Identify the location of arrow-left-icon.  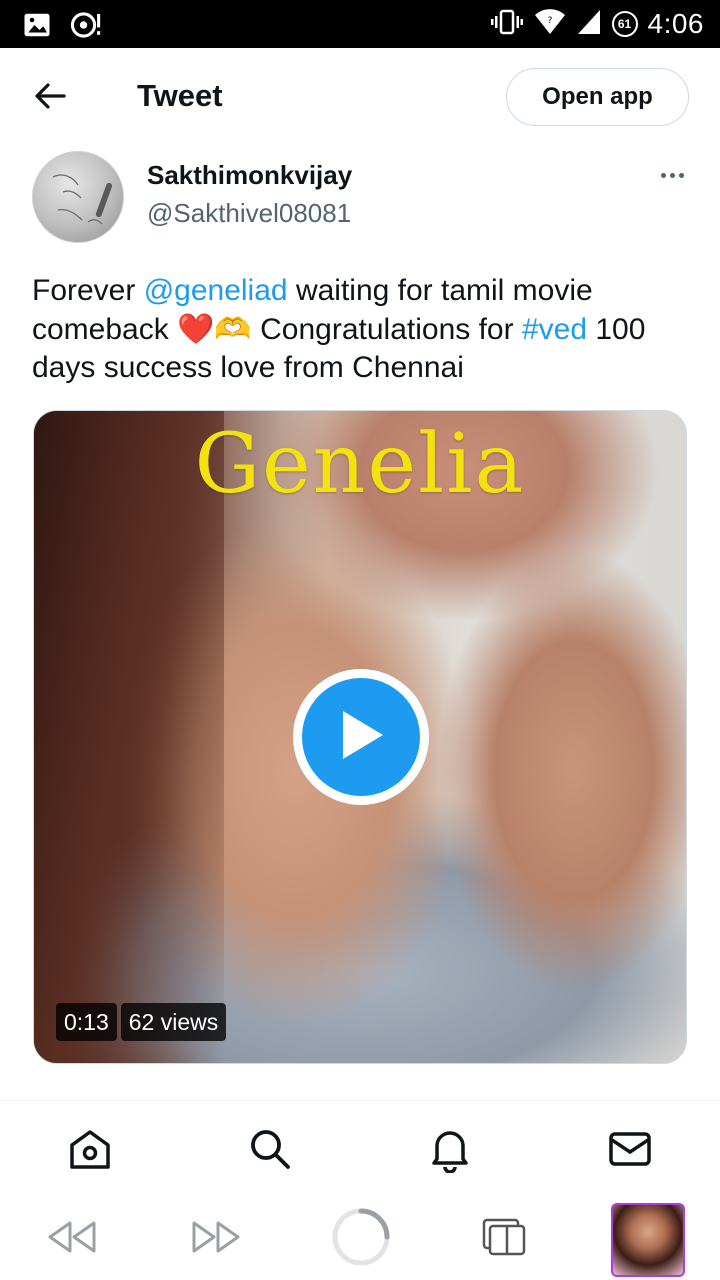
(50, 98).